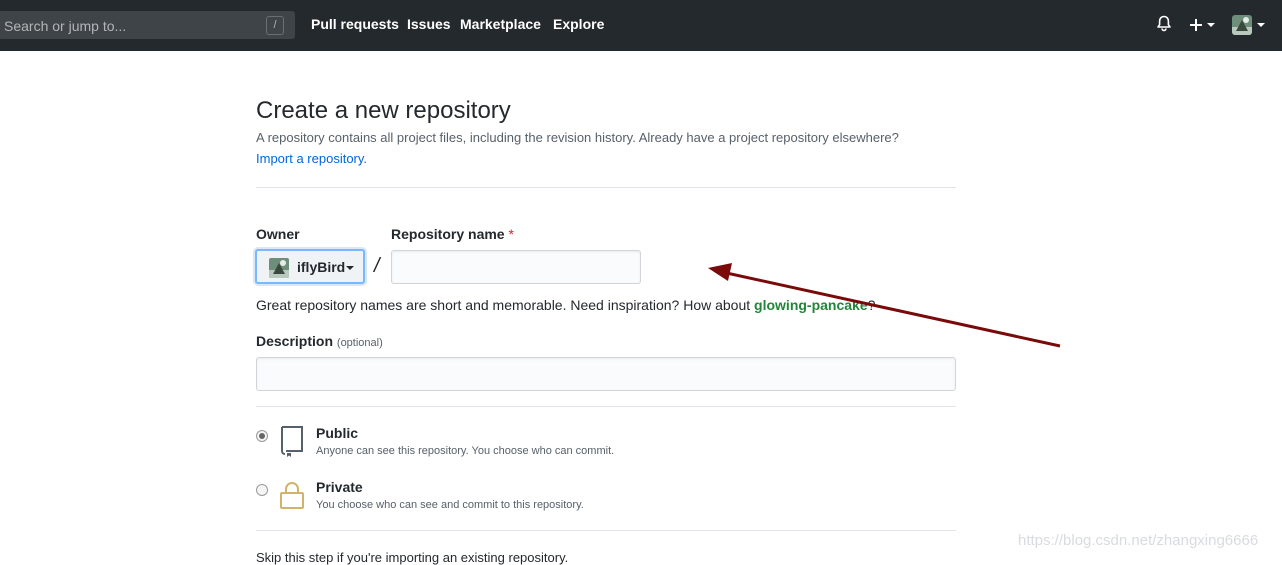  What do you see at coordinates (1138, 540) in the screenshot?
I see `watermark: https://blog.csdn.net/zhangxing6666` at bounding box center [1138, 540].